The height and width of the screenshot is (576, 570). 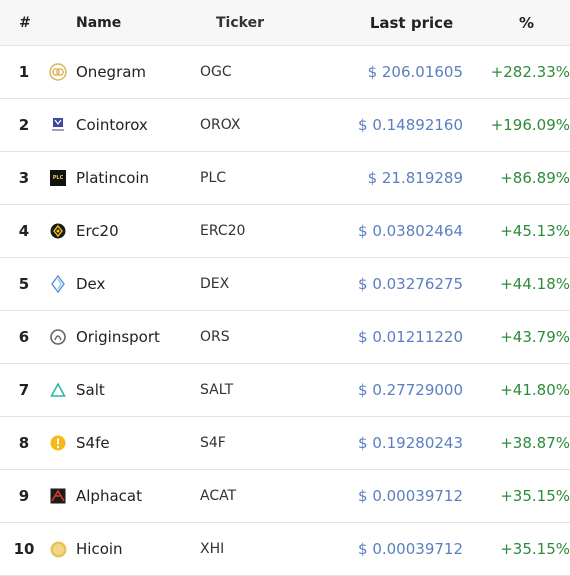 What do you see at coordinates (24, 125) in the screenshot?
I see `rank: 2` at bounding box center [24, 125].